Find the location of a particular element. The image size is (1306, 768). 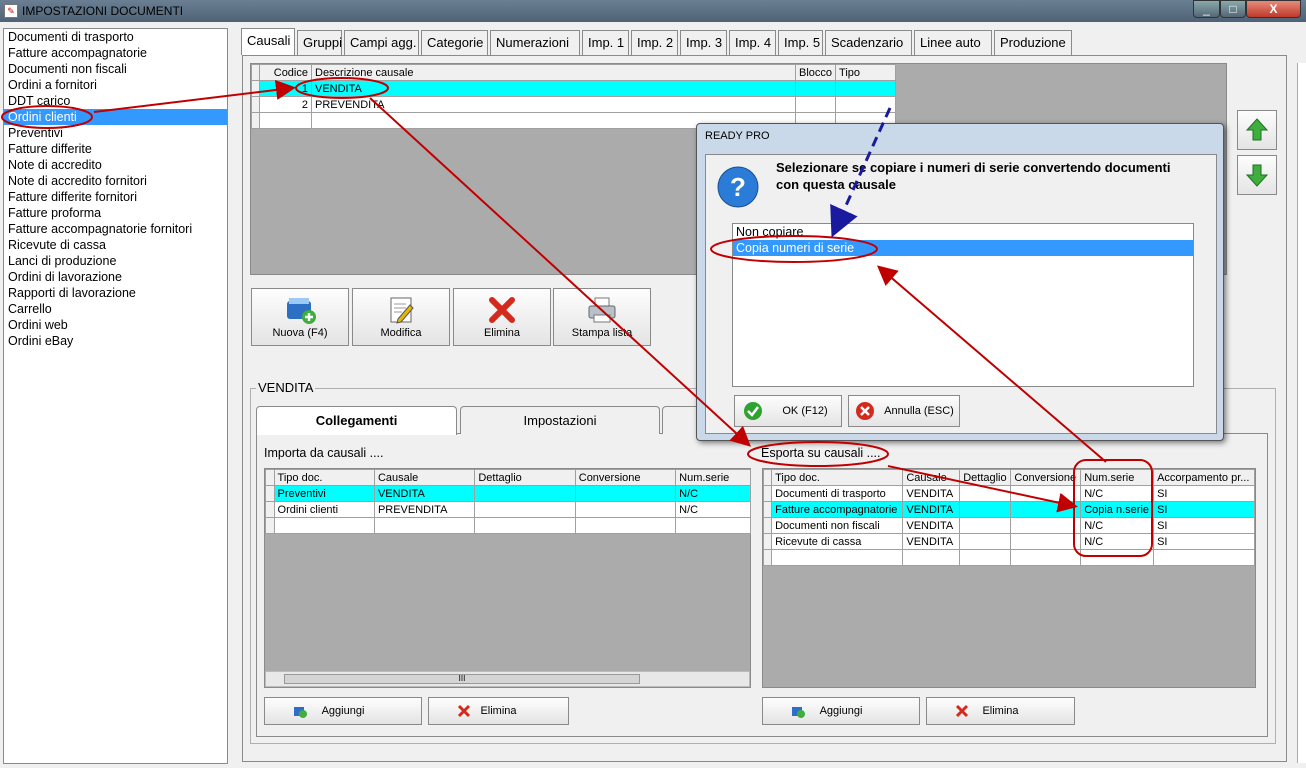

doc-type-item: Fatture differite fornitori is located at coordinates (115, 197).